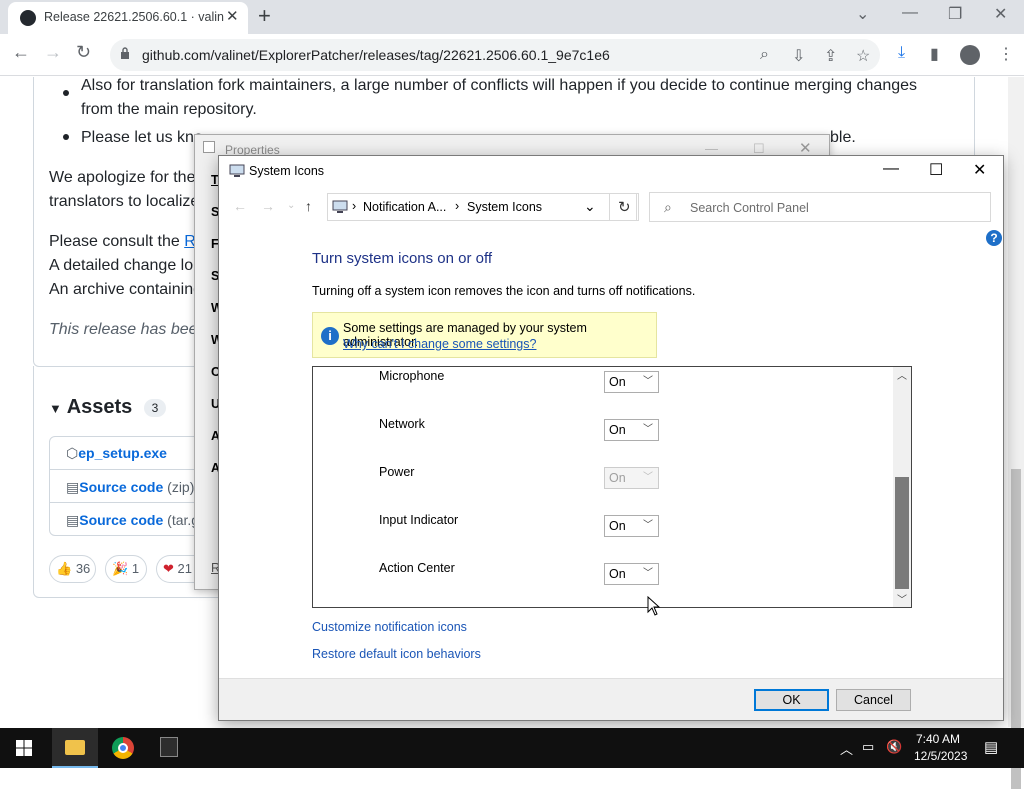 Image resolution: width=1024 pixels, height=789 pixels. Describe the element at coordinates (169, 747) in the screenshot. I see `notepad-icon` at that location.